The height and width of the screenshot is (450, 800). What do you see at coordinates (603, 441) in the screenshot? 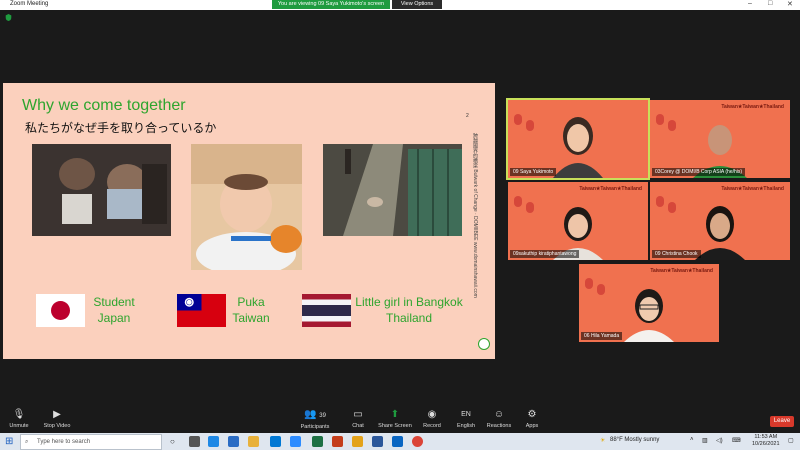
I see `weather-icon: ☀` at bounding box center [603, 441].